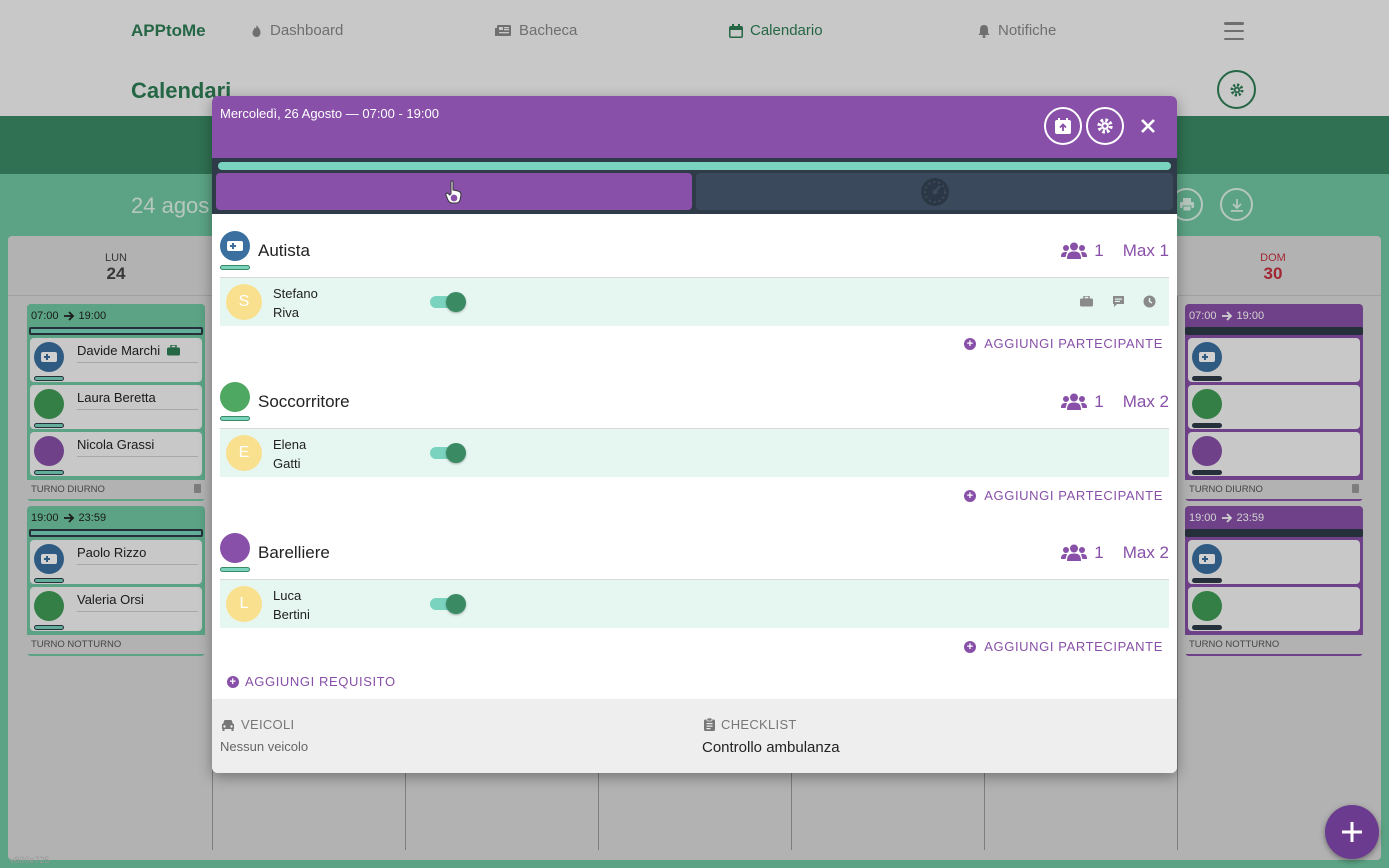 Image resolution: width=1389 pixels, height=868 pixels. What do you see at coordinates (268, 724) in the screenshot?
I see `vehicles-label: VEICOLI` at bounding box center [268, 724].